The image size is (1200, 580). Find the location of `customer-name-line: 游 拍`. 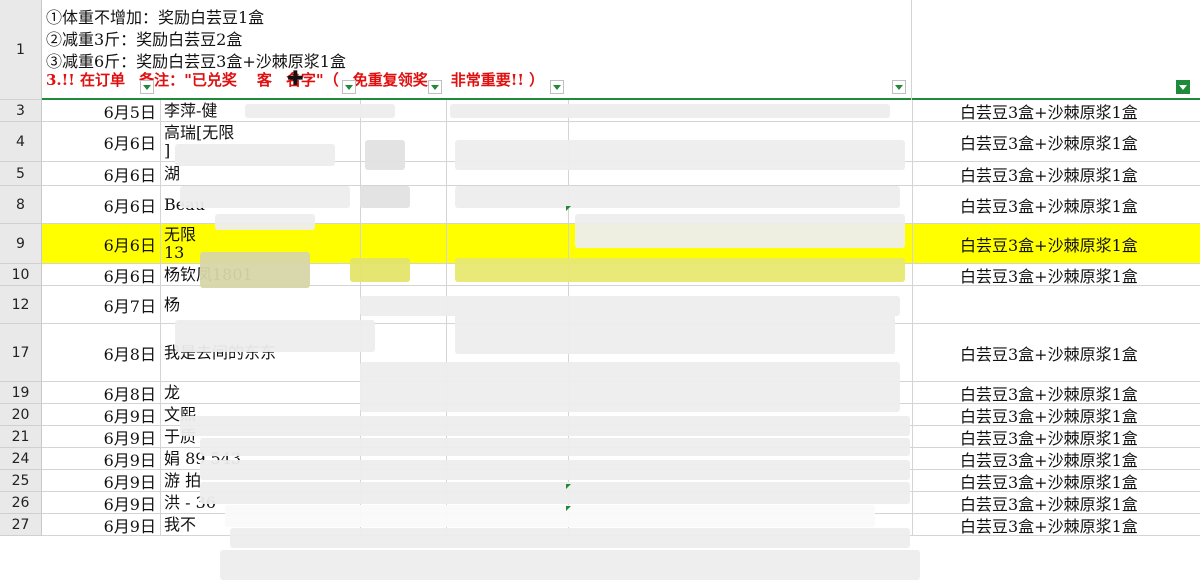

customer-name-line: 游 拍 is located at coordinates (183, 480).